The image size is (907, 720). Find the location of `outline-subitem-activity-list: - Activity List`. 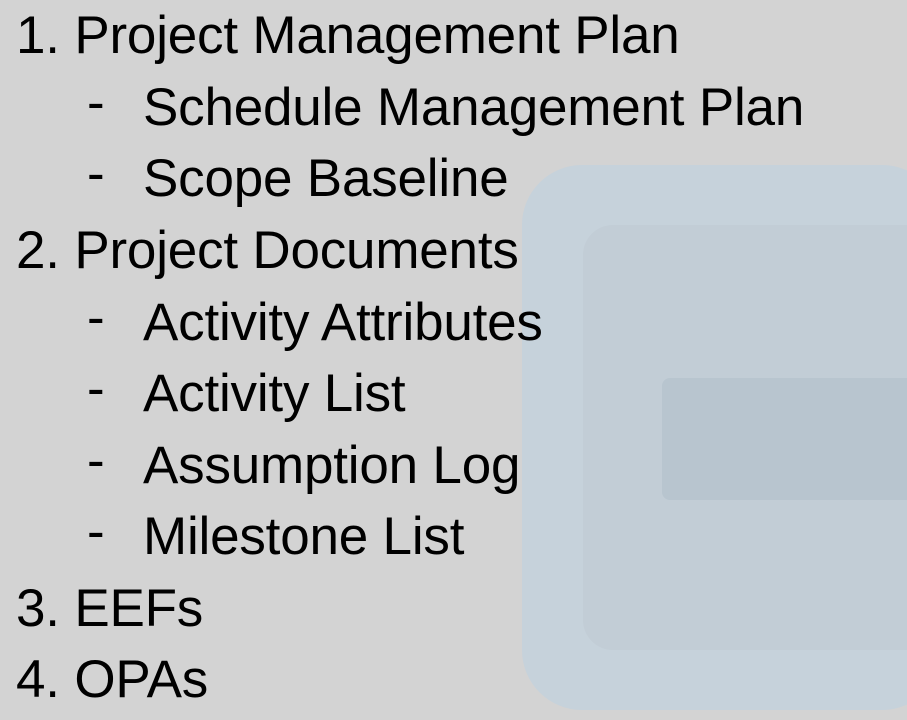

outline-subitem-activity-list: - Activity List is located at coordinates (246, 391).